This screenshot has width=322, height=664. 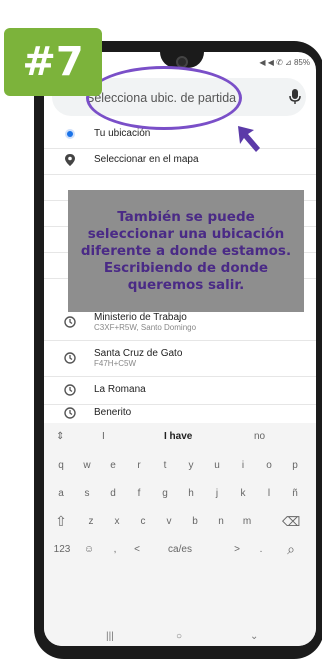 What do you see at coordinates (269, 465) in the screenshot?
I see `key: o` at bounding box center [269, 465].